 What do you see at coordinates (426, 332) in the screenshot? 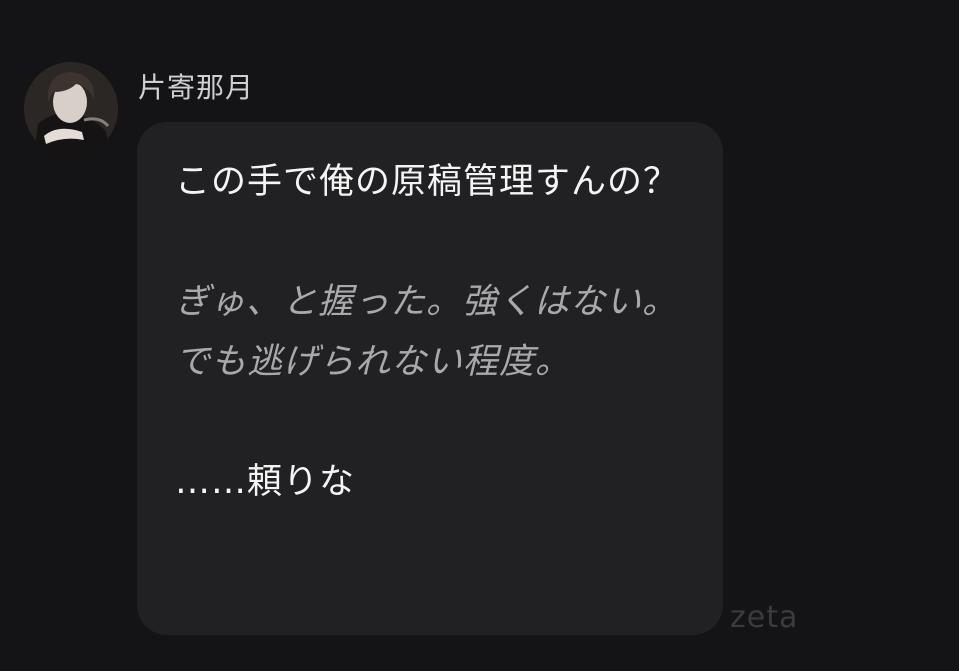
I see `action-narration-text: ぎゅ、と握った。強くはない。でも逃げられない程度。` at bounding box center [426, 332].